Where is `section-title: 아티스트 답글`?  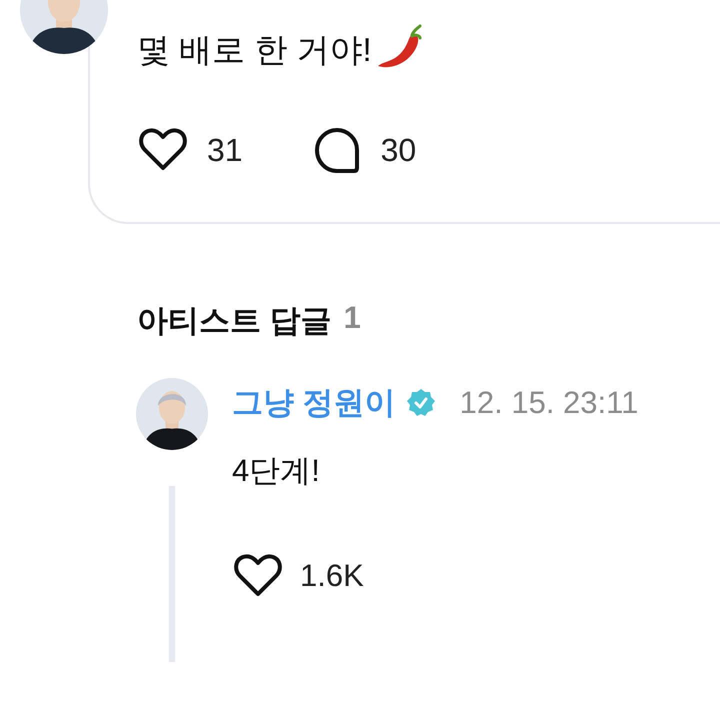 section-title: 아티스트 답글 is located at coordinates (234, 321).